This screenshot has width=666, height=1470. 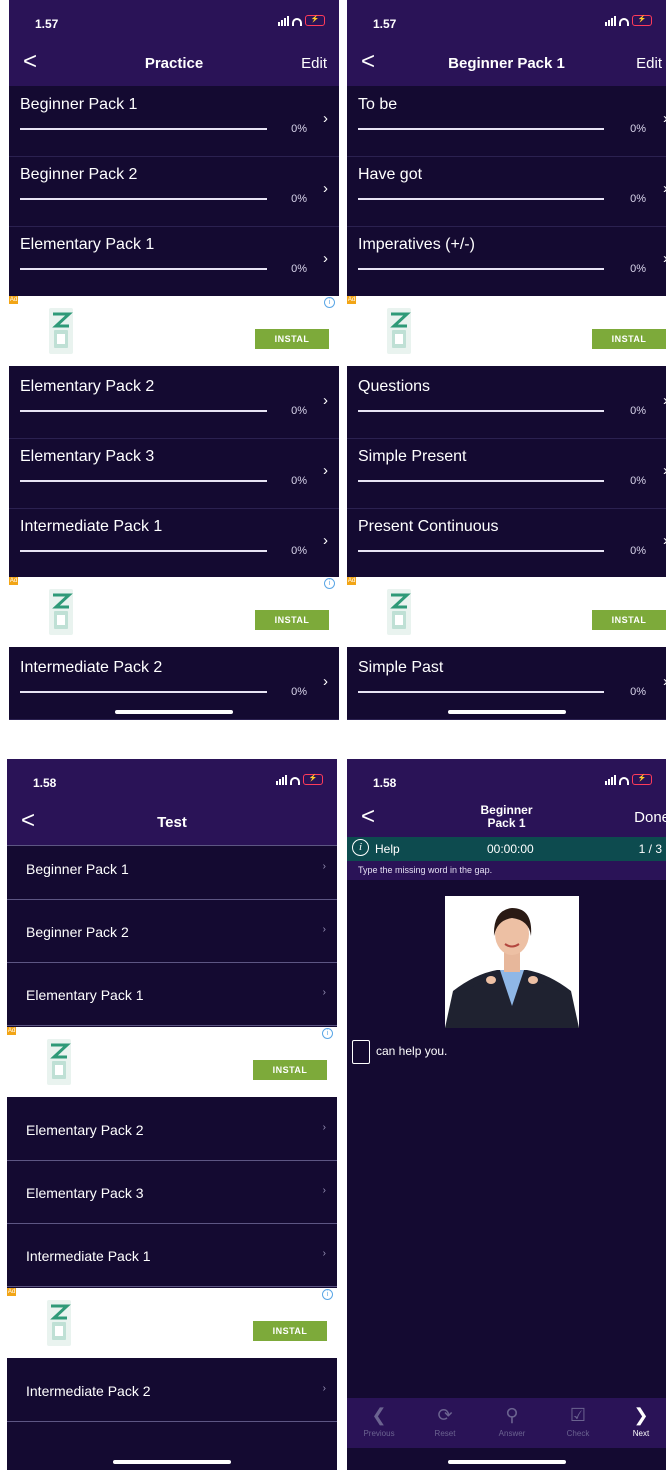 What do you see at coordinates (650, 817) in the screenshot?
I see `done-button: Done` at bounding box center [650, 817].